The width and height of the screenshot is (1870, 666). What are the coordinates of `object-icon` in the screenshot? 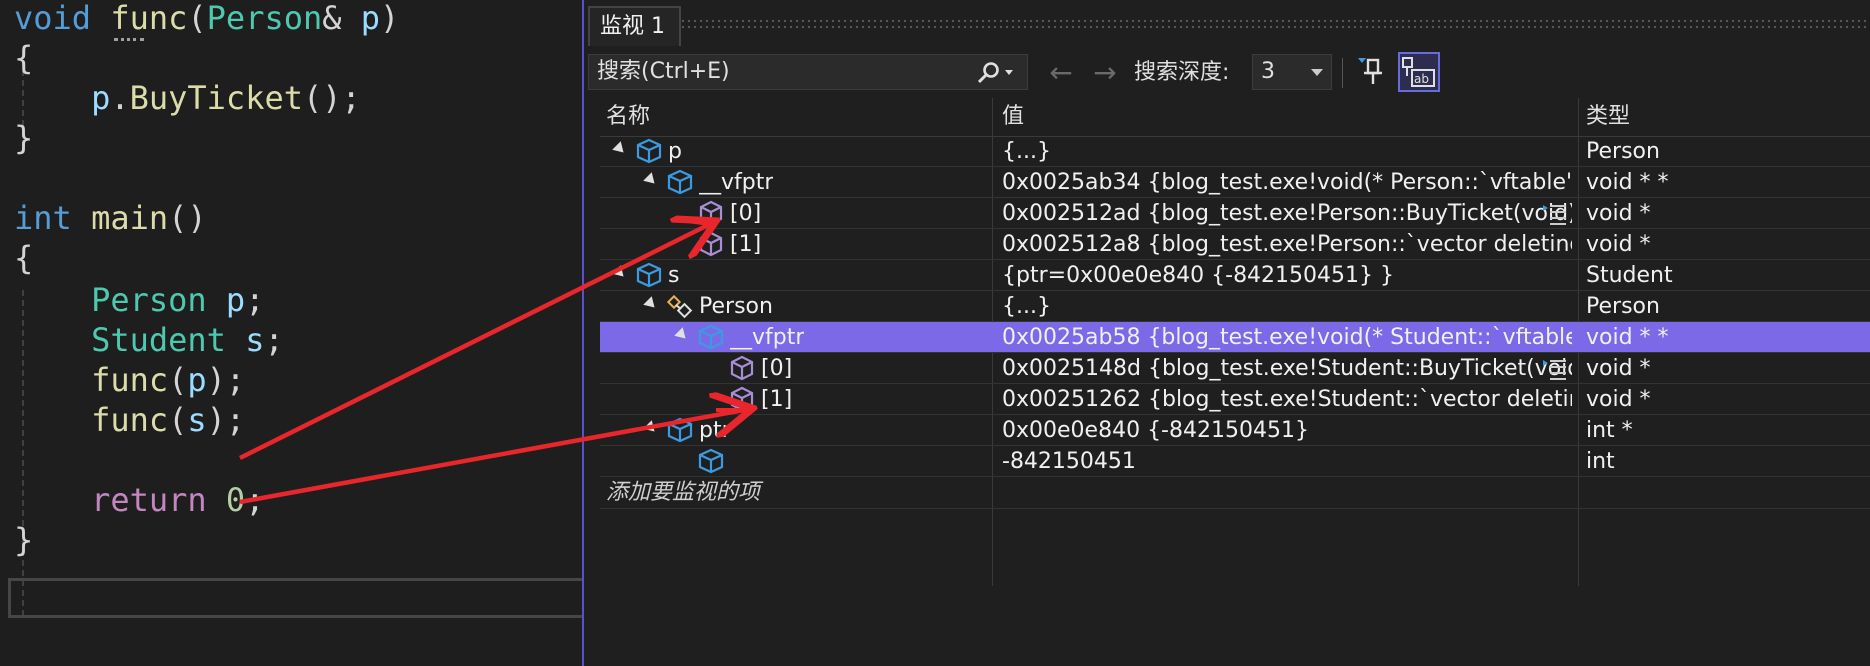 It's located at (680, 182).